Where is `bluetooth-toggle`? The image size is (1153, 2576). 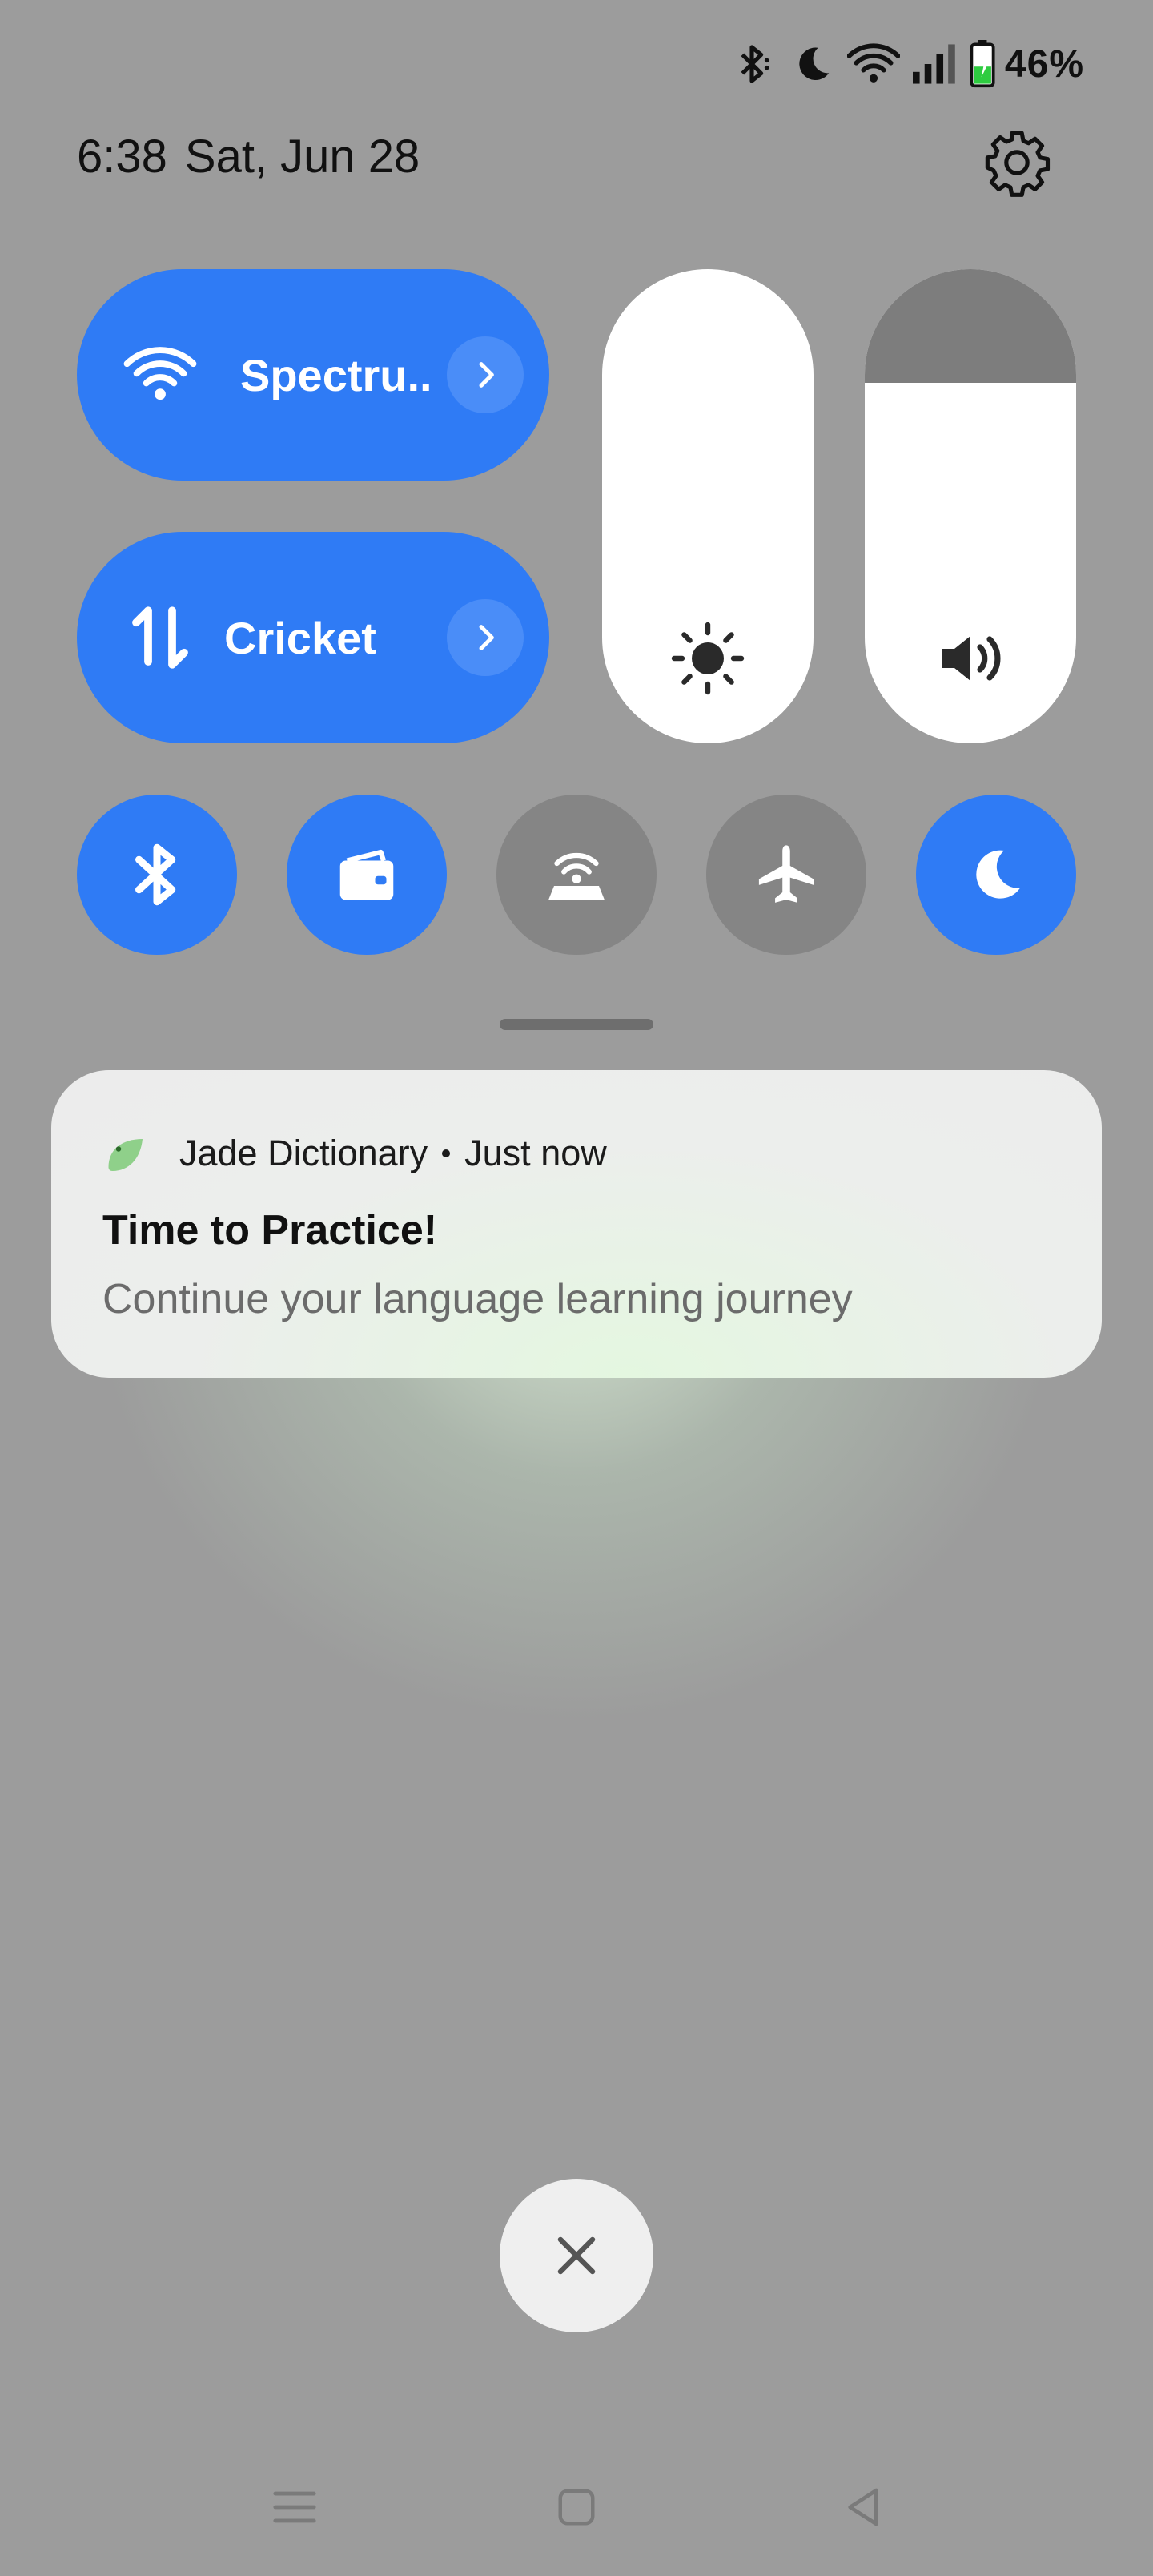
bluetooth-toggle is located at coordinates (157, 875).